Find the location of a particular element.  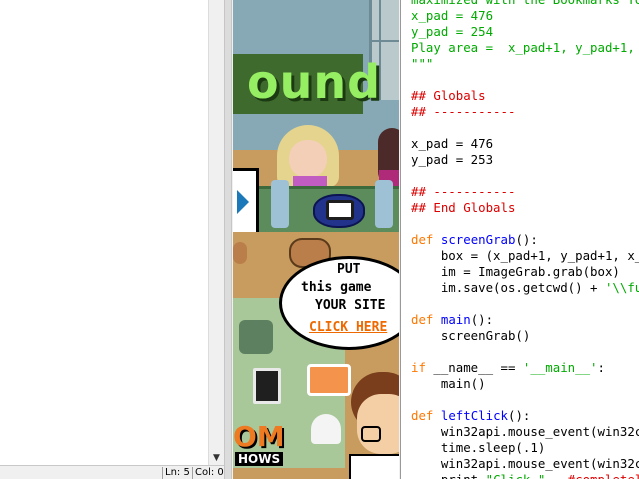

customer-blonde-face is located at coordinates (308, 159).